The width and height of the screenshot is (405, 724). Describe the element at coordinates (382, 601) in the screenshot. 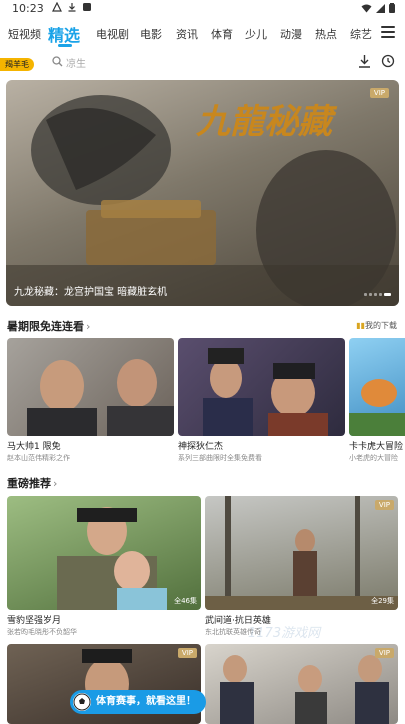

I see `episode-count: 全29集` at that location.